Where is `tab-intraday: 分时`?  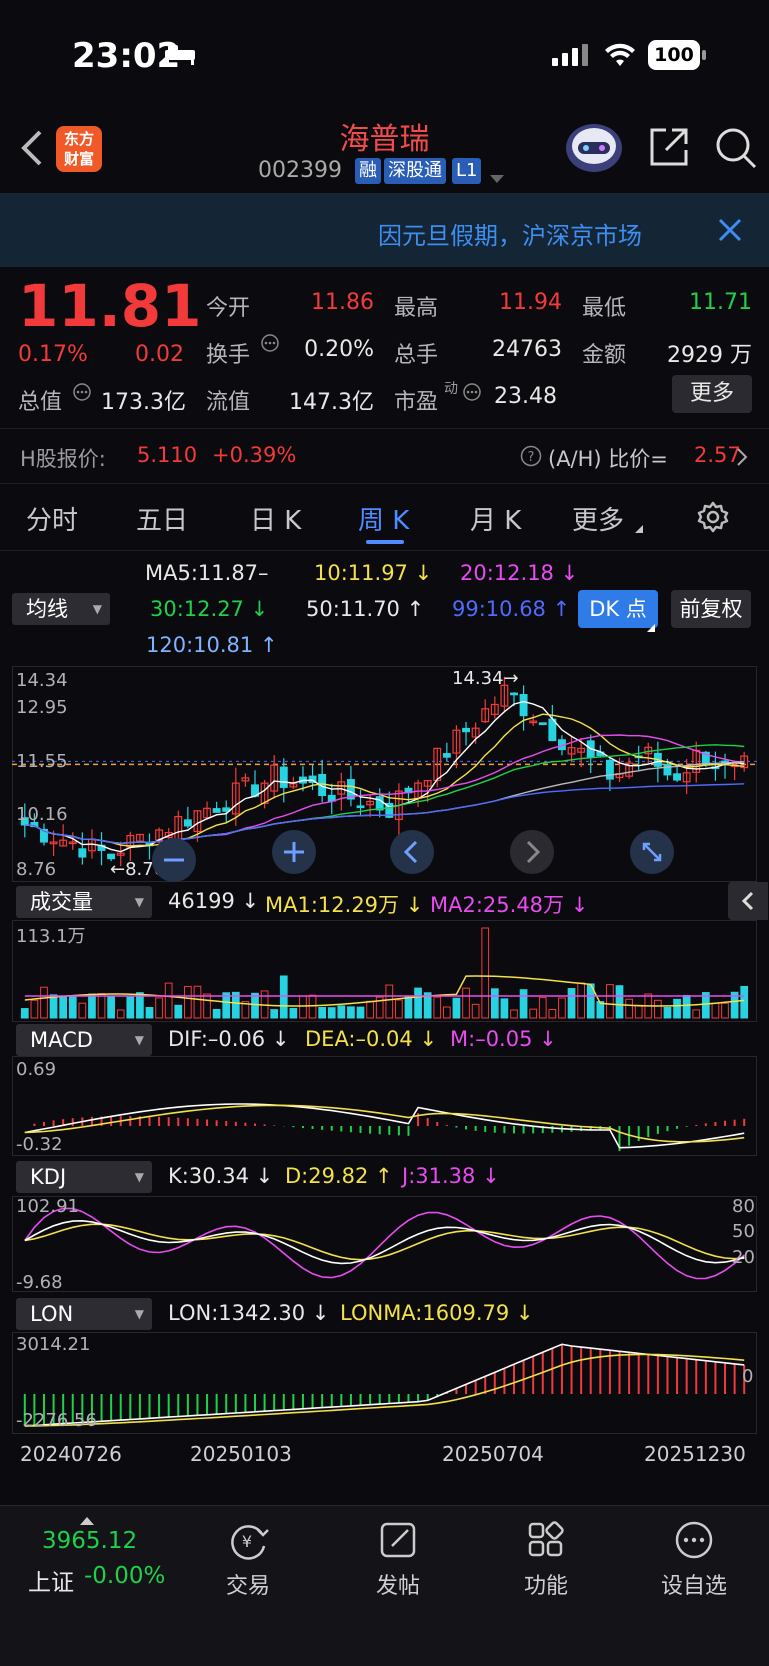 tab-intraday: 分时 is located at coordinates (52, 518).